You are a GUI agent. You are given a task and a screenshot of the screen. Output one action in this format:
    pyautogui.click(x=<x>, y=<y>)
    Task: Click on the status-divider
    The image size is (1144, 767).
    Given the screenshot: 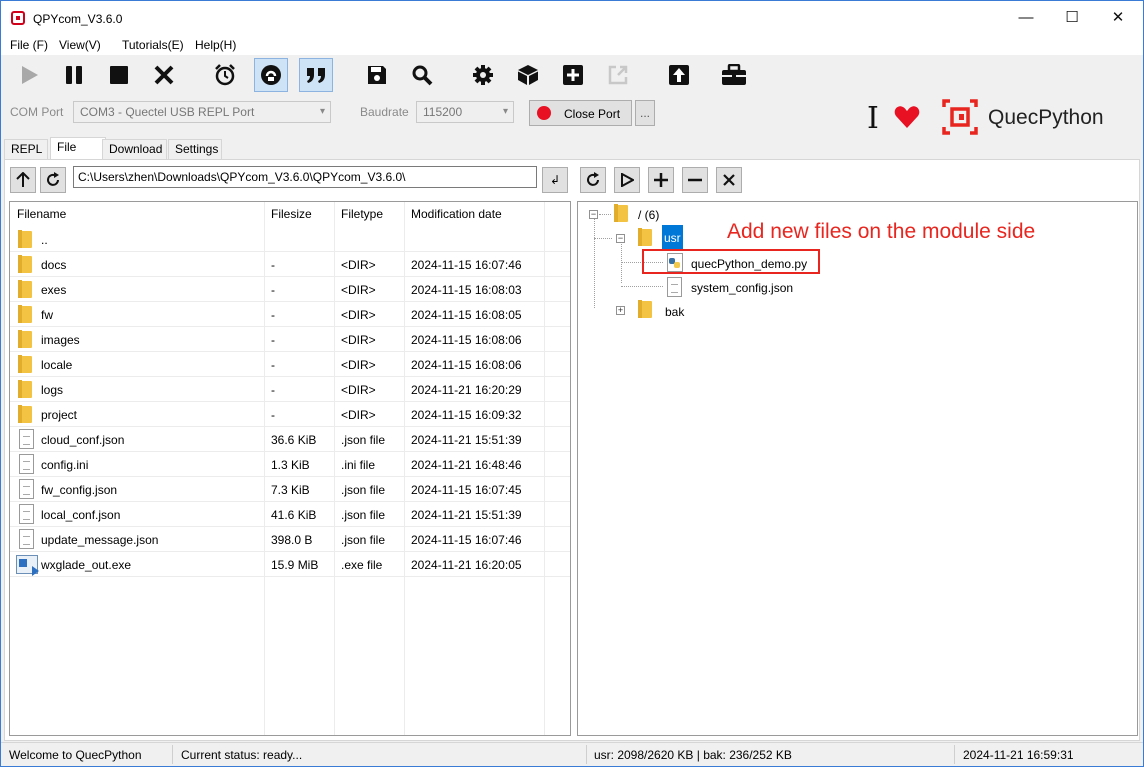 What is the action you would take?
    pyautogui.click(x=172, y=754)
    